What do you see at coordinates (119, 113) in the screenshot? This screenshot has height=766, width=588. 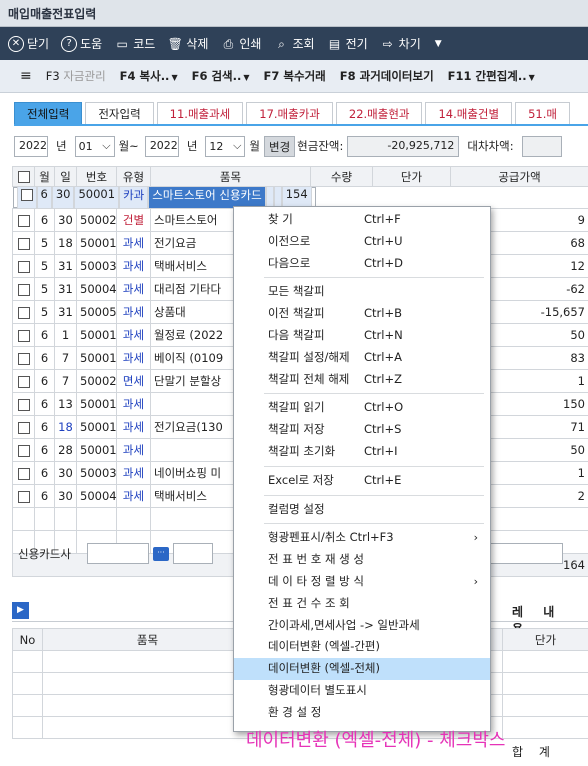 I see `tab-1: 전자입력` at bounding box center [119, 113].